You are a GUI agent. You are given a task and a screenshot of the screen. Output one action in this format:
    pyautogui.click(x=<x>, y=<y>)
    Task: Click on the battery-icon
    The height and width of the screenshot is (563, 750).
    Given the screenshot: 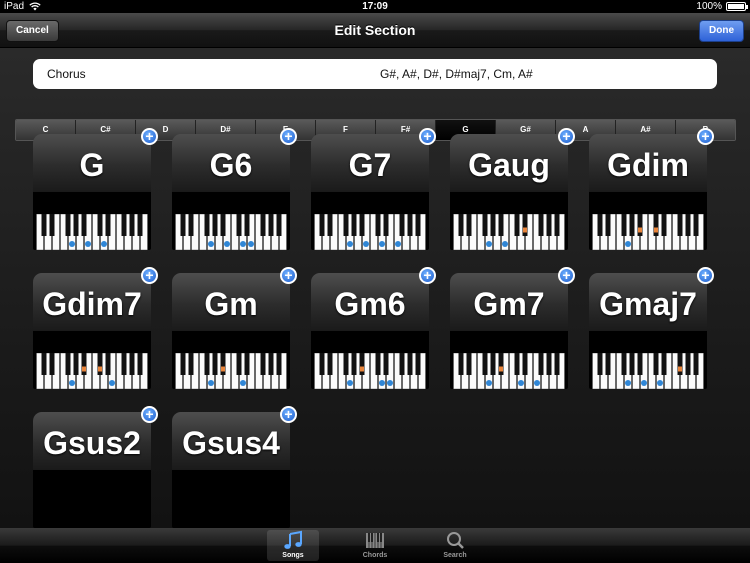 What is the action you would take?
    pyautogui.click(x=737, y=6)
    